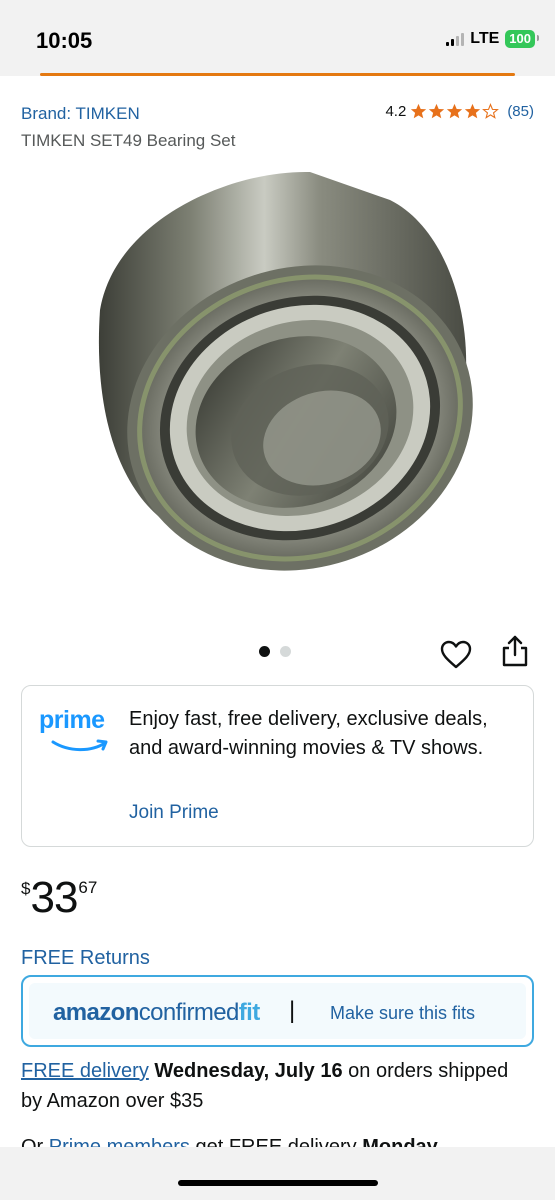  What do you see at coordinates (278, 1183) in the screenshot?
I see `home-indicator` at bounding box center [278, 1183].